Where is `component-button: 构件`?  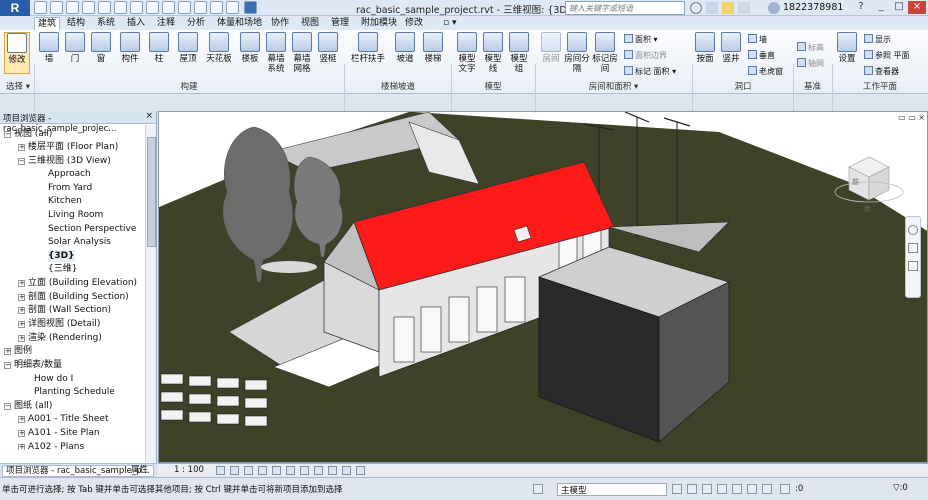 component-button: 构件 is located at coordinates (130, 48).